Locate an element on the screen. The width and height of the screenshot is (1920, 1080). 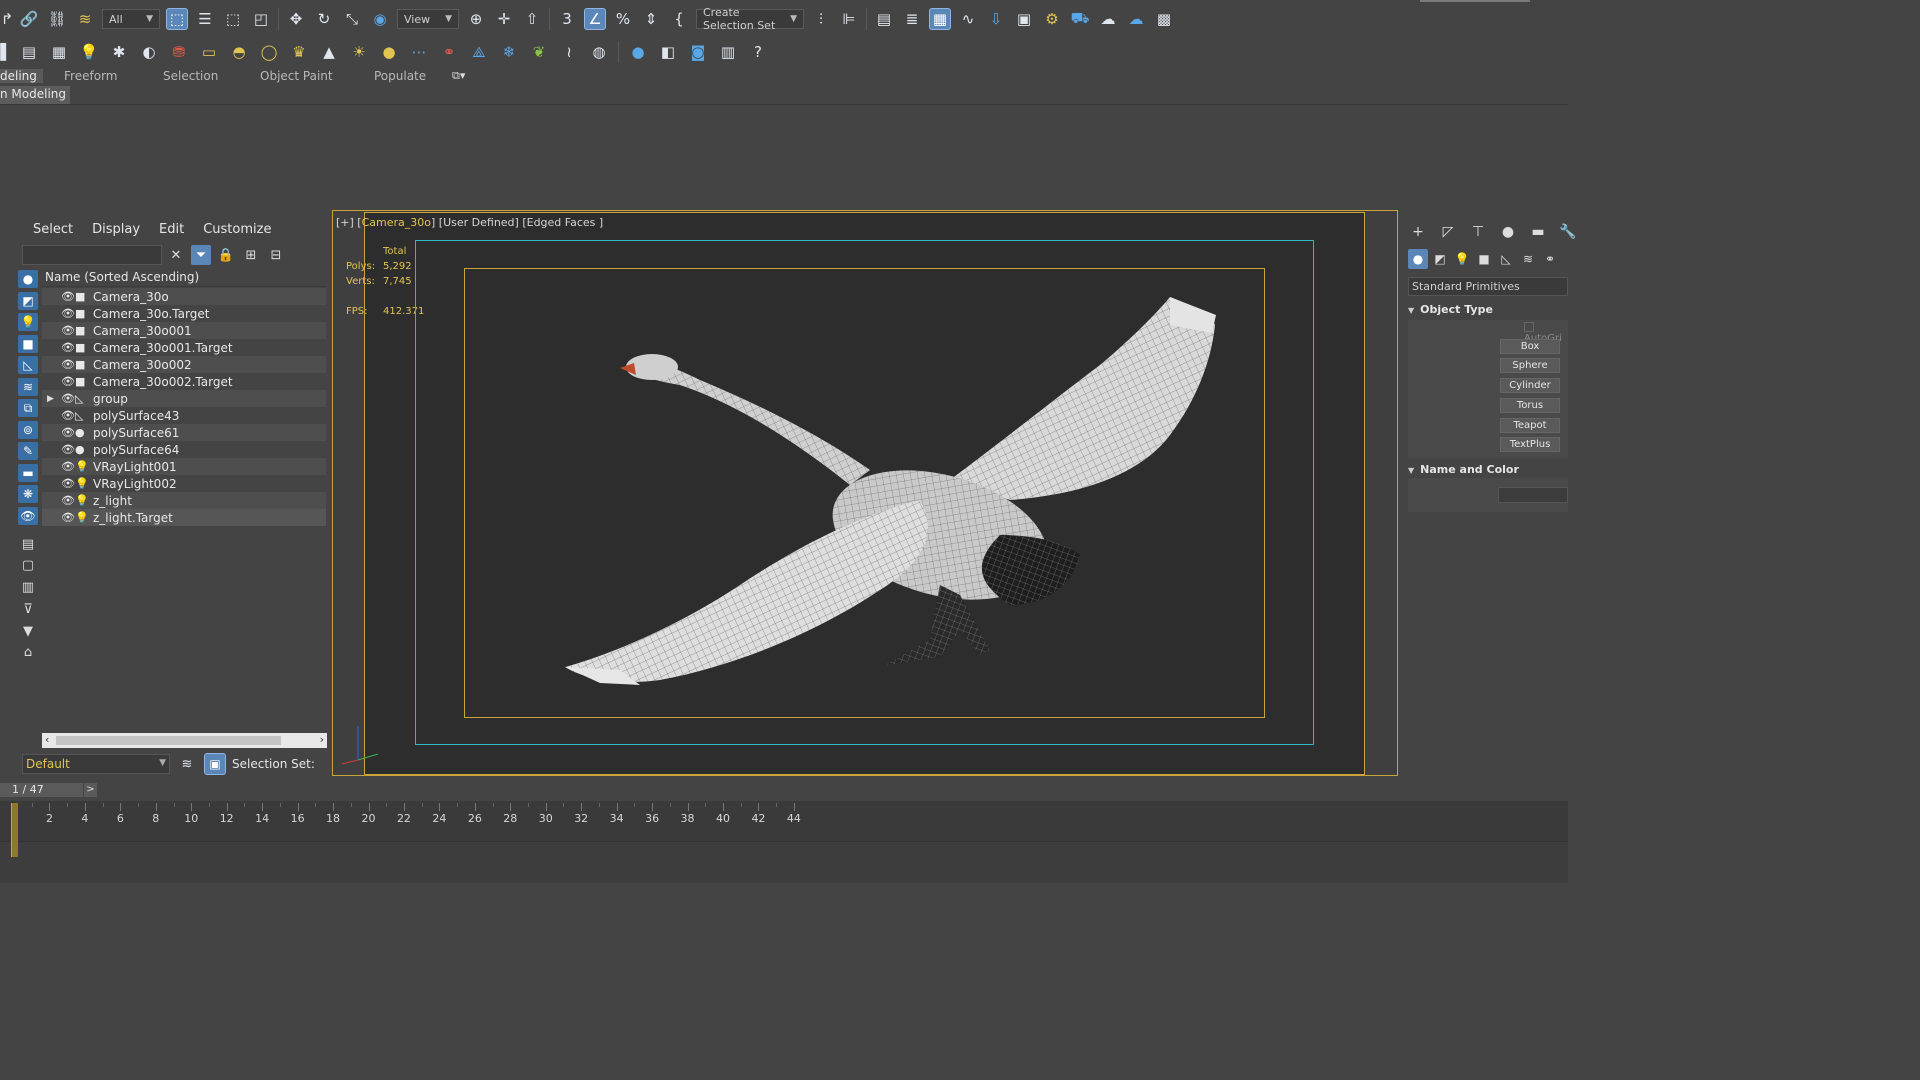
list-item: 👁 ◺ polySurface43 is located at coordinates (184, 415).